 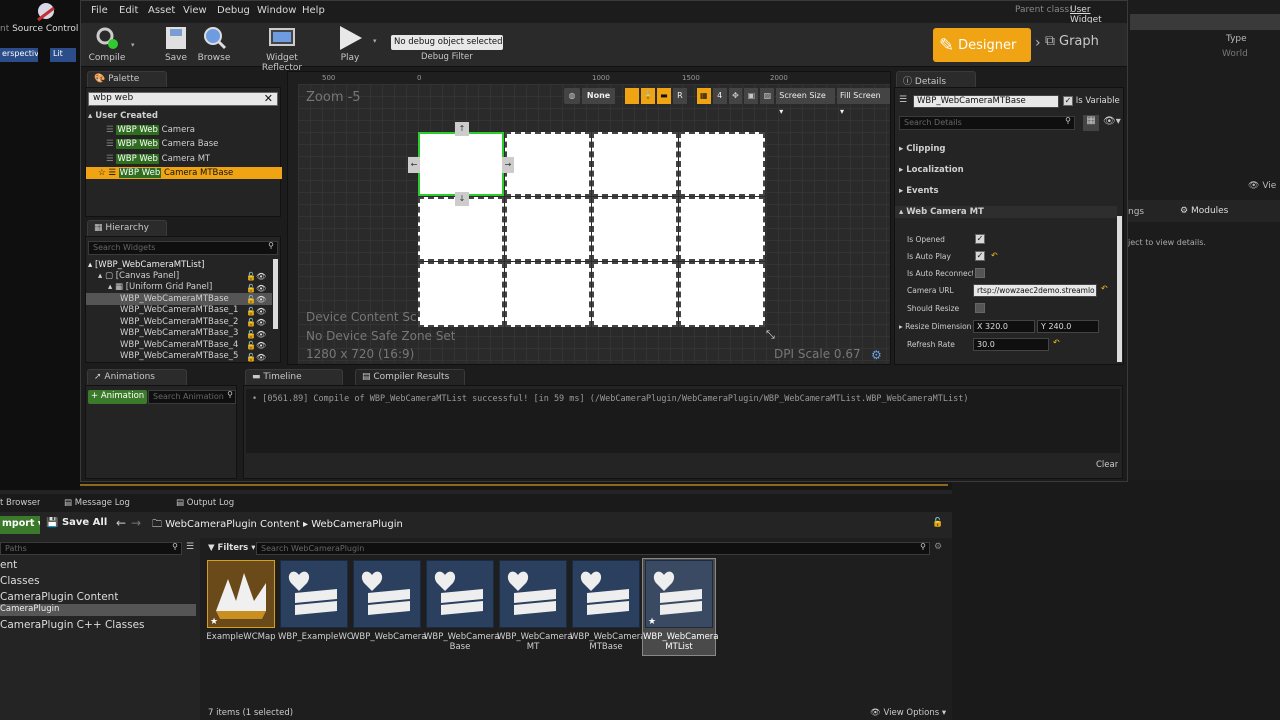 I want to click on eye-options-icon: 👁▾, so click(x=1112, y=121).